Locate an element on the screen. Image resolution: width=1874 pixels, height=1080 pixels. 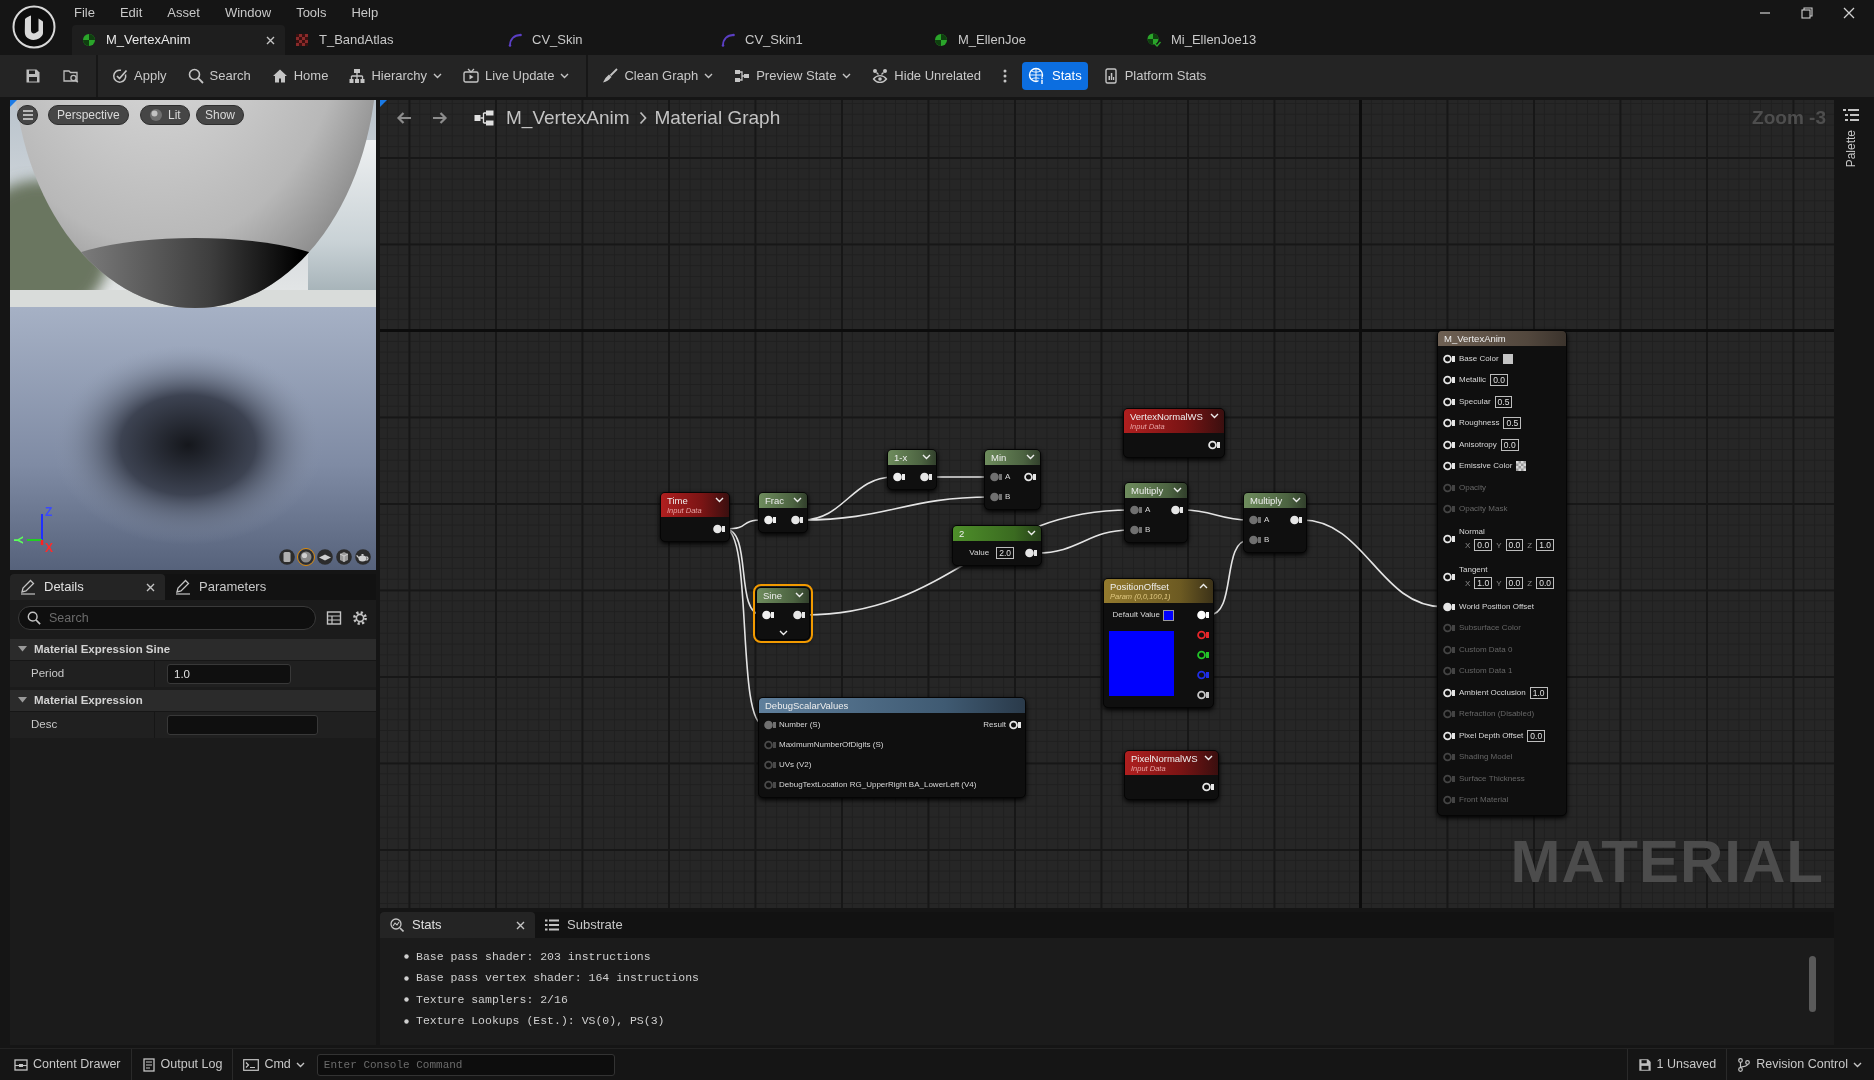
menu-item: File is located at coordinates (84, 12).